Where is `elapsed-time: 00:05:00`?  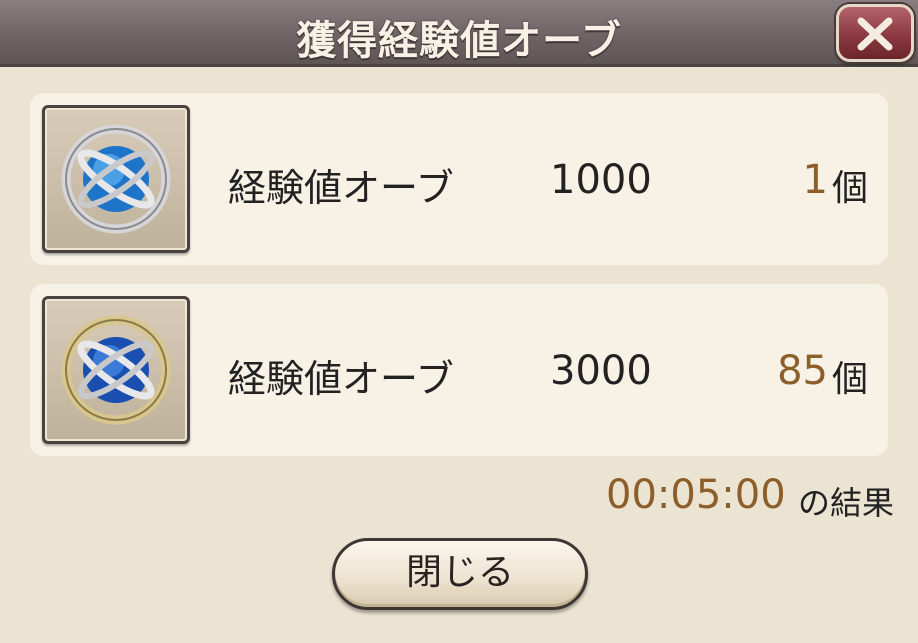
elapsed-time: 00:05:00 is located at coordinates (696, 495).